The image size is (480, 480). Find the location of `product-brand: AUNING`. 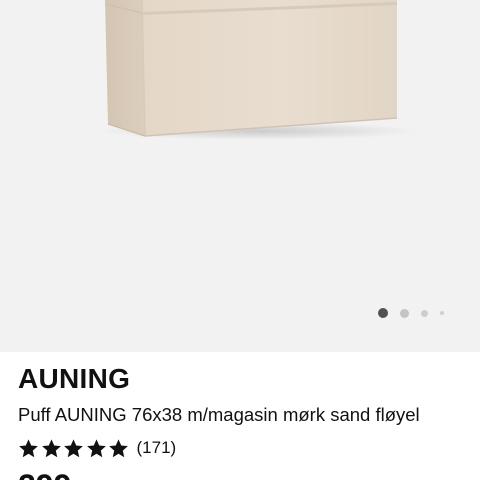

product-brand: AUNING is located at coordinates (74, 378).